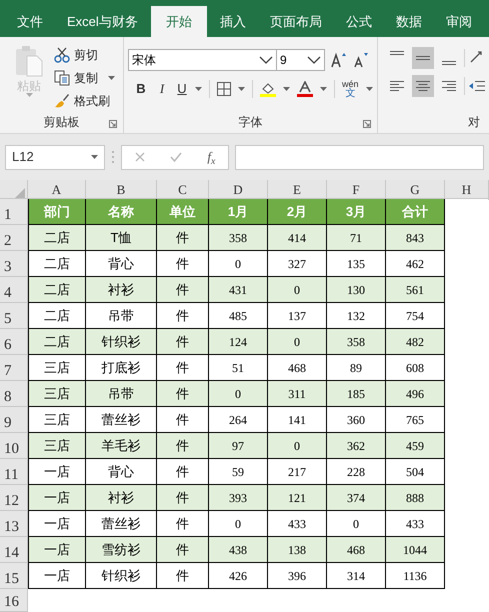  What do you see at coordinates (356, 264) in the screenshot?
I see `table-cell: 135` at bounding box center [356, 264].